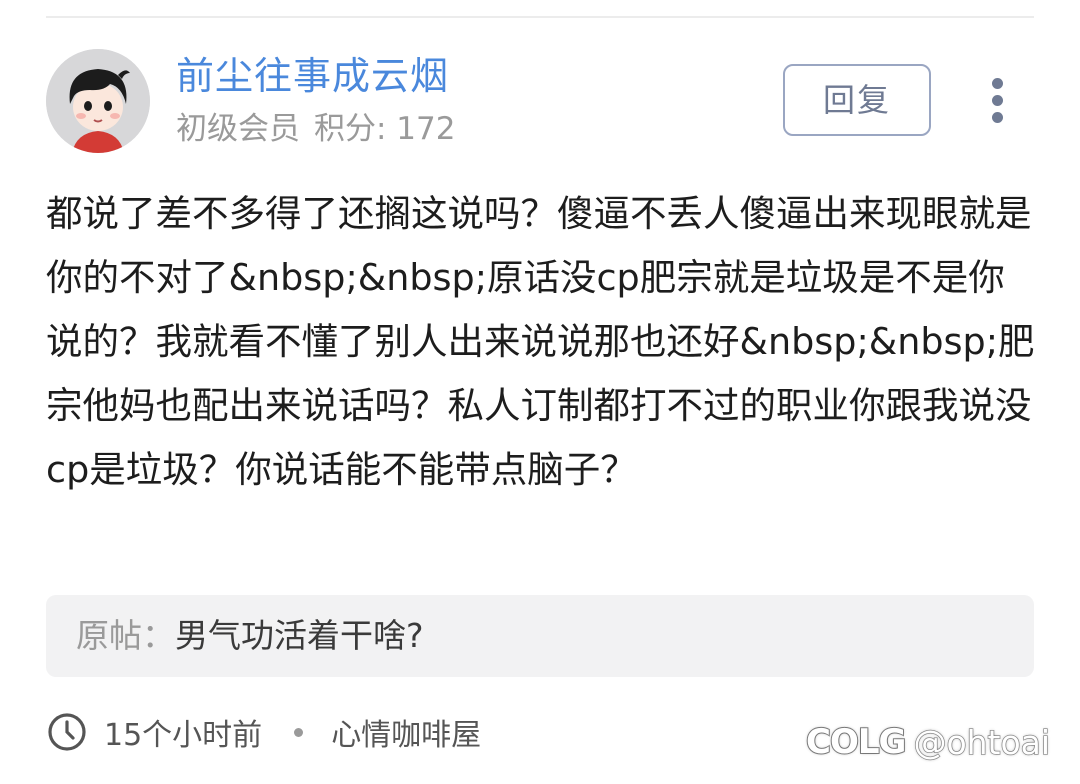 The height and width of the screenshot is (784, 1080). Describe the element at coordinates (67, 732) in the screenshot. I see `clock-icon` at that location.